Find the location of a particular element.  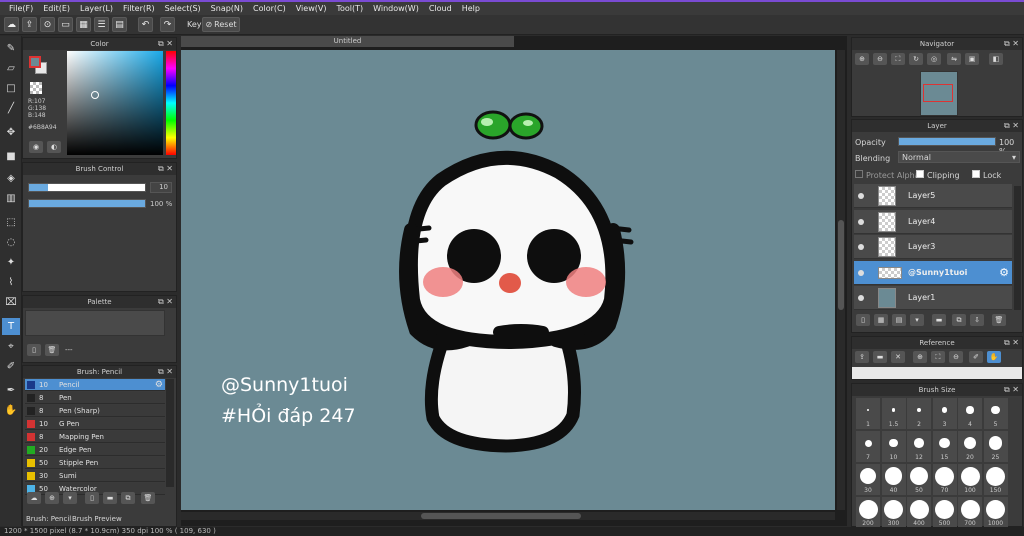

layer-opacity-slider is located at coordinates (947, 141).